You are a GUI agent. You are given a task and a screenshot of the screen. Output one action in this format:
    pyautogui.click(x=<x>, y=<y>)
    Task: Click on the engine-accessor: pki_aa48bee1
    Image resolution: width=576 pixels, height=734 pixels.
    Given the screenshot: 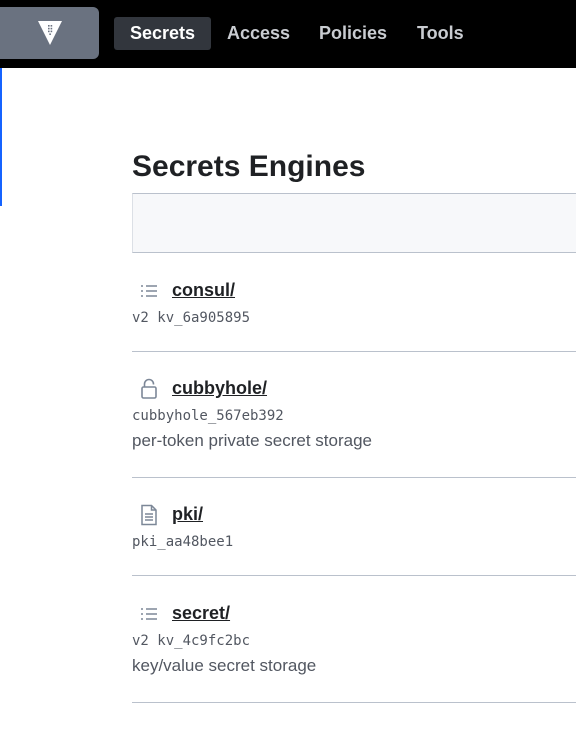 What is the action you would take?
    pyautogui.click(x=183, y=542)
    